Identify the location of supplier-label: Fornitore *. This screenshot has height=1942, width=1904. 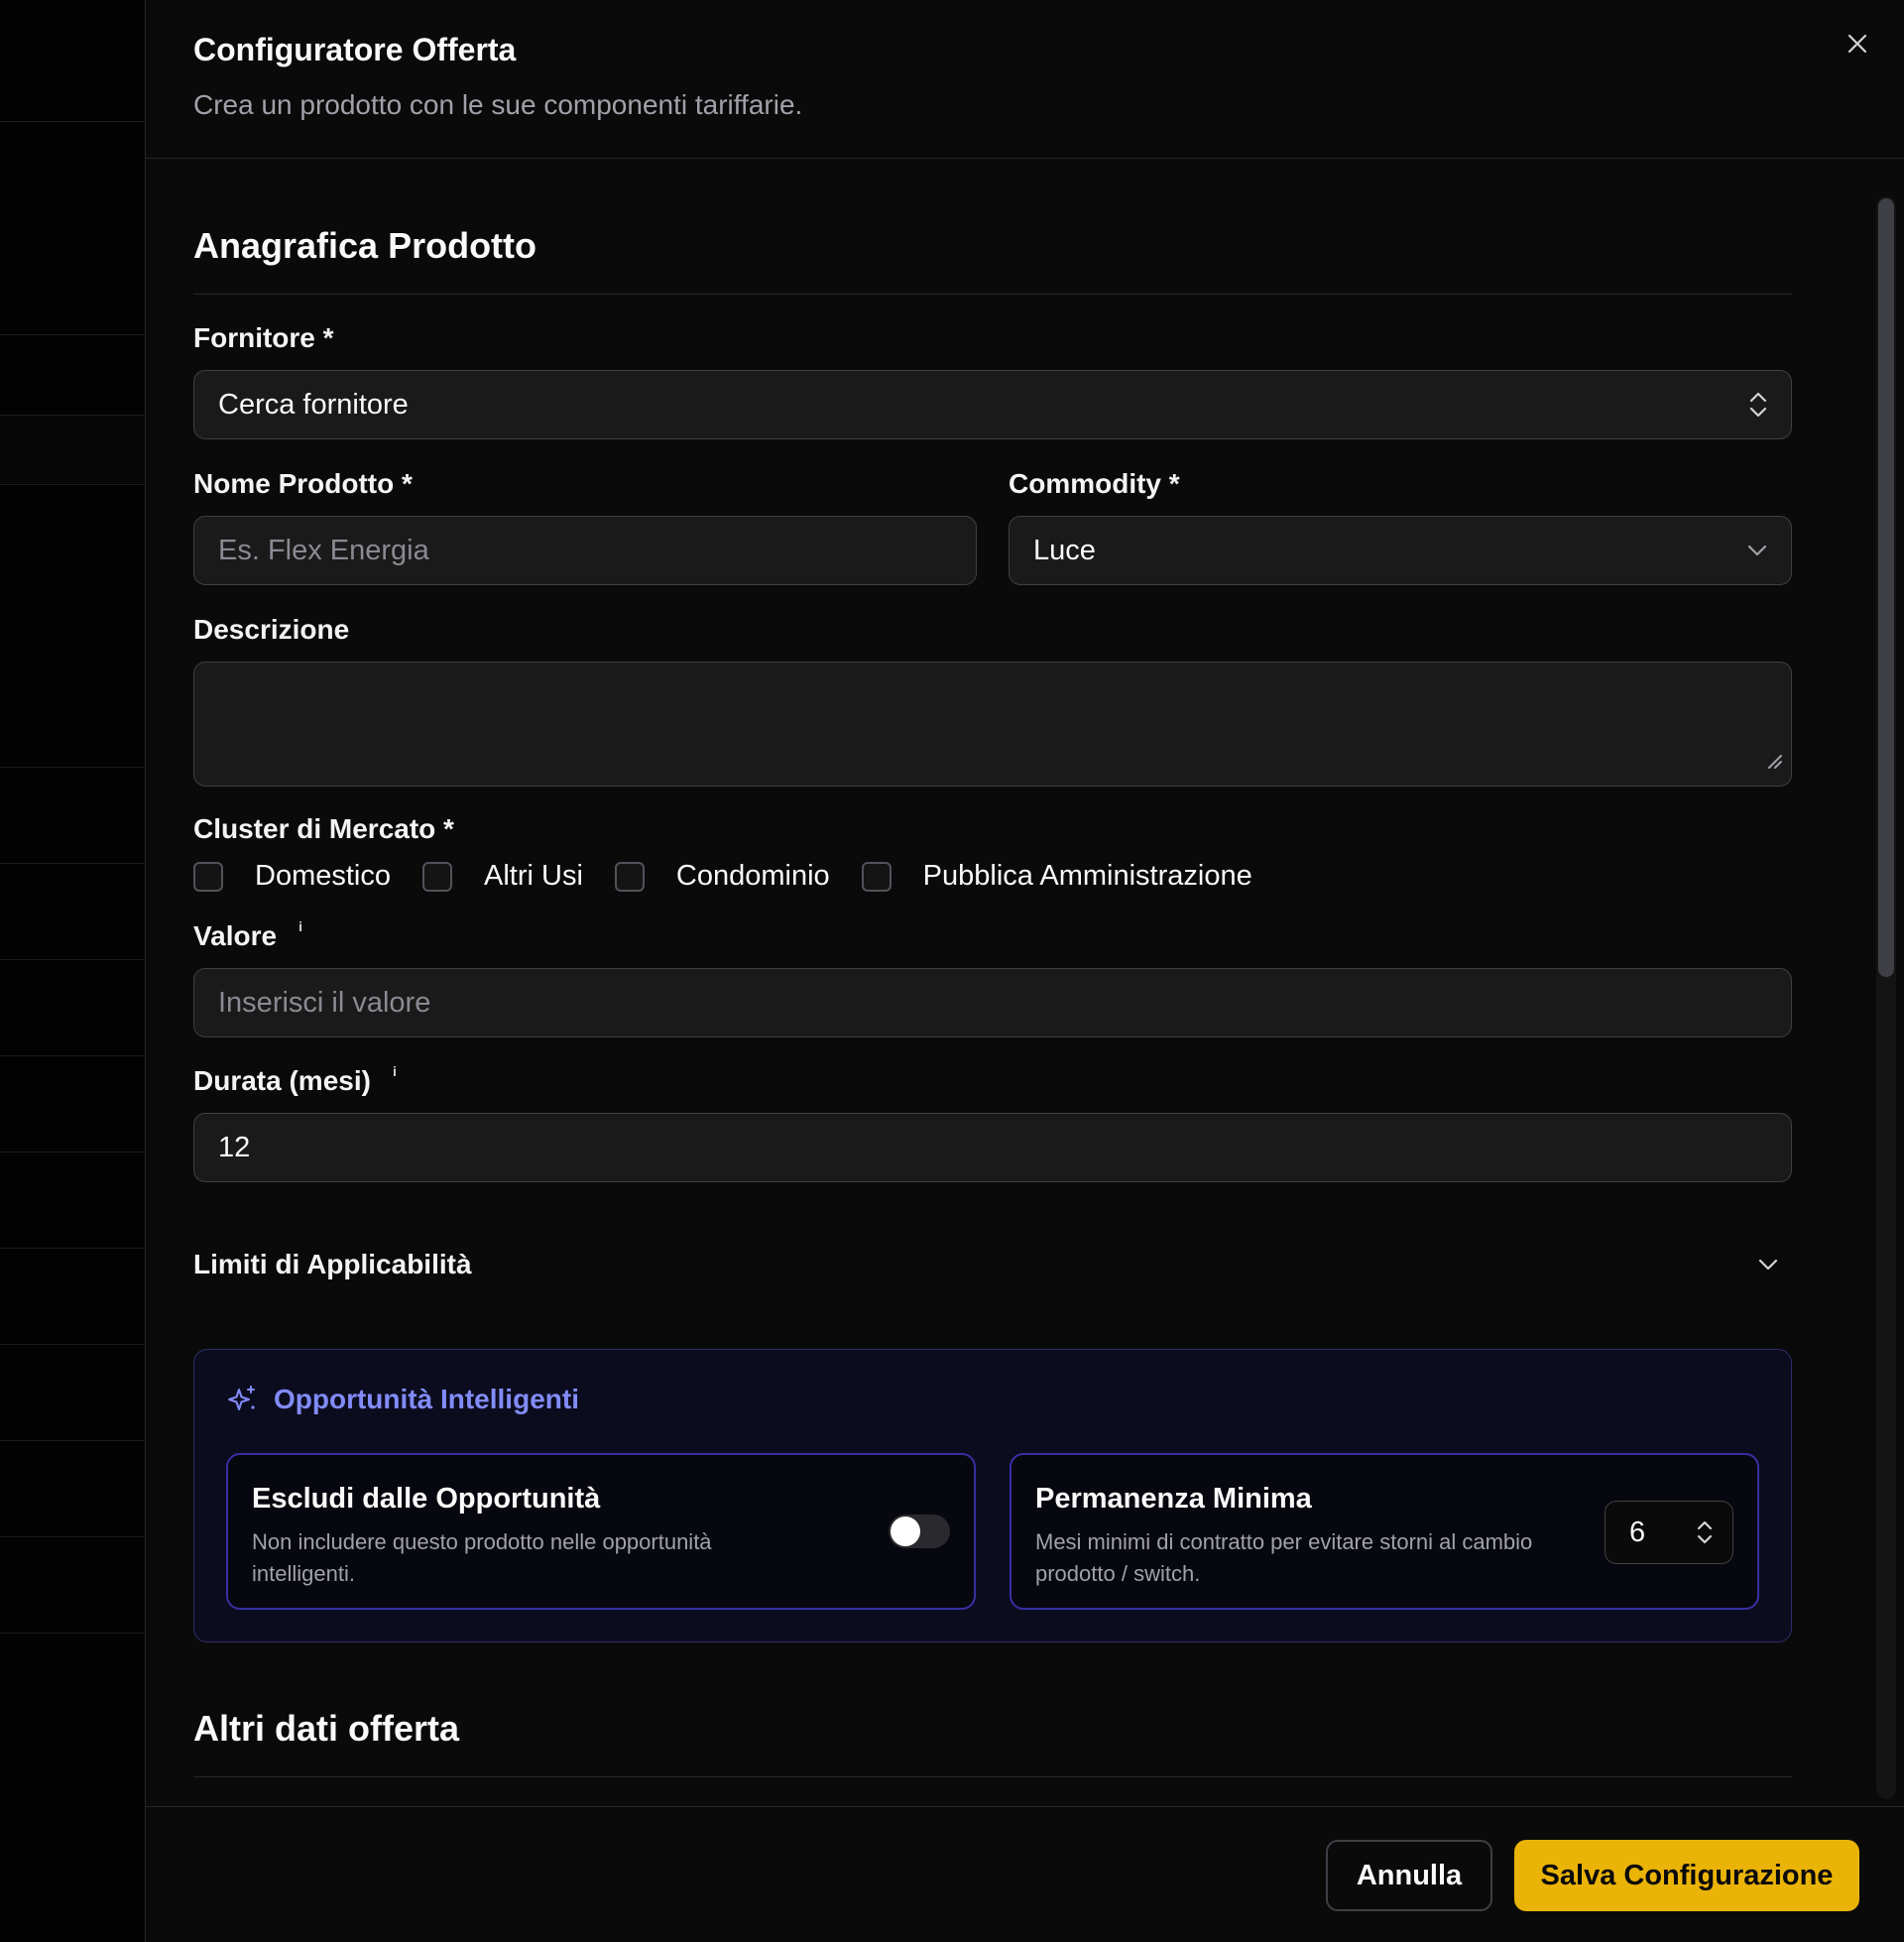
(263, 337).